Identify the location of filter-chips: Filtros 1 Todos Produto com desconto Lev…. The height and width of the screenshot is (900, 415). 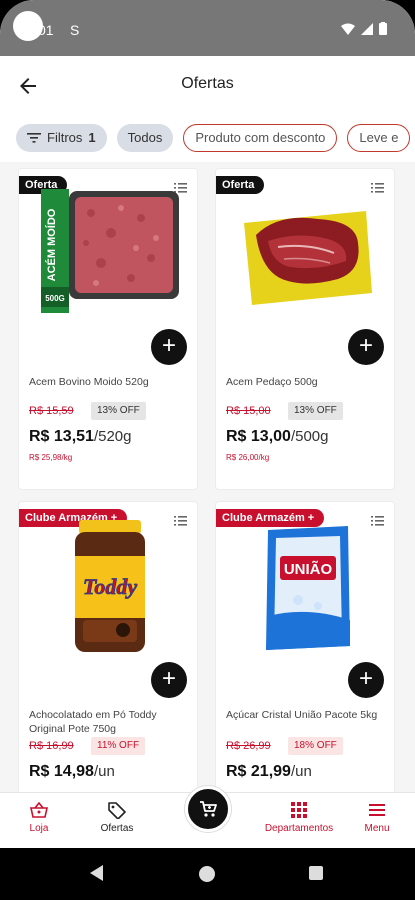
(213, 138).